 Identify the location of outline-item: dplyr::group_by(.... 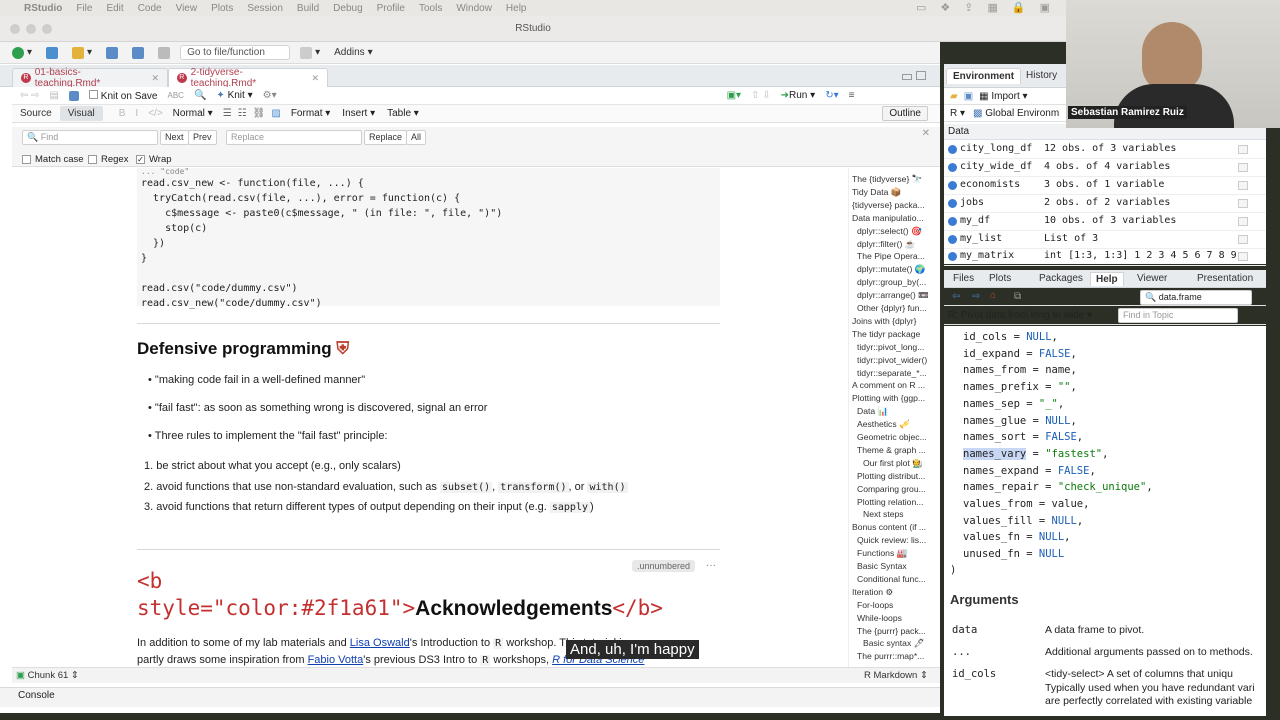
(897, 282).